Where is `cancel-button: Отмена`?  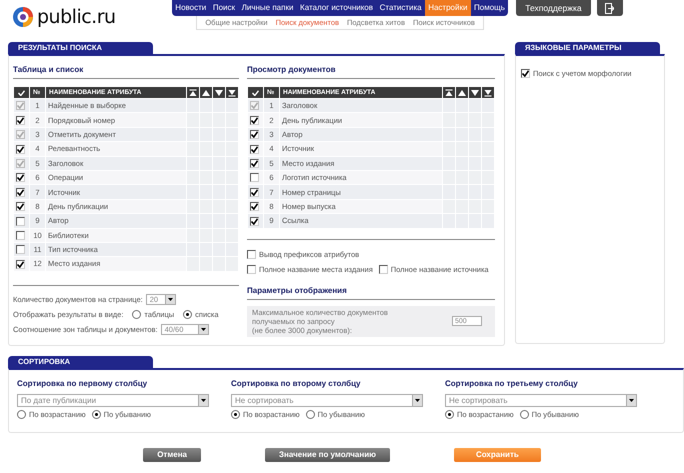
cancel-button: Отмена is located at coordinates (172, 455).